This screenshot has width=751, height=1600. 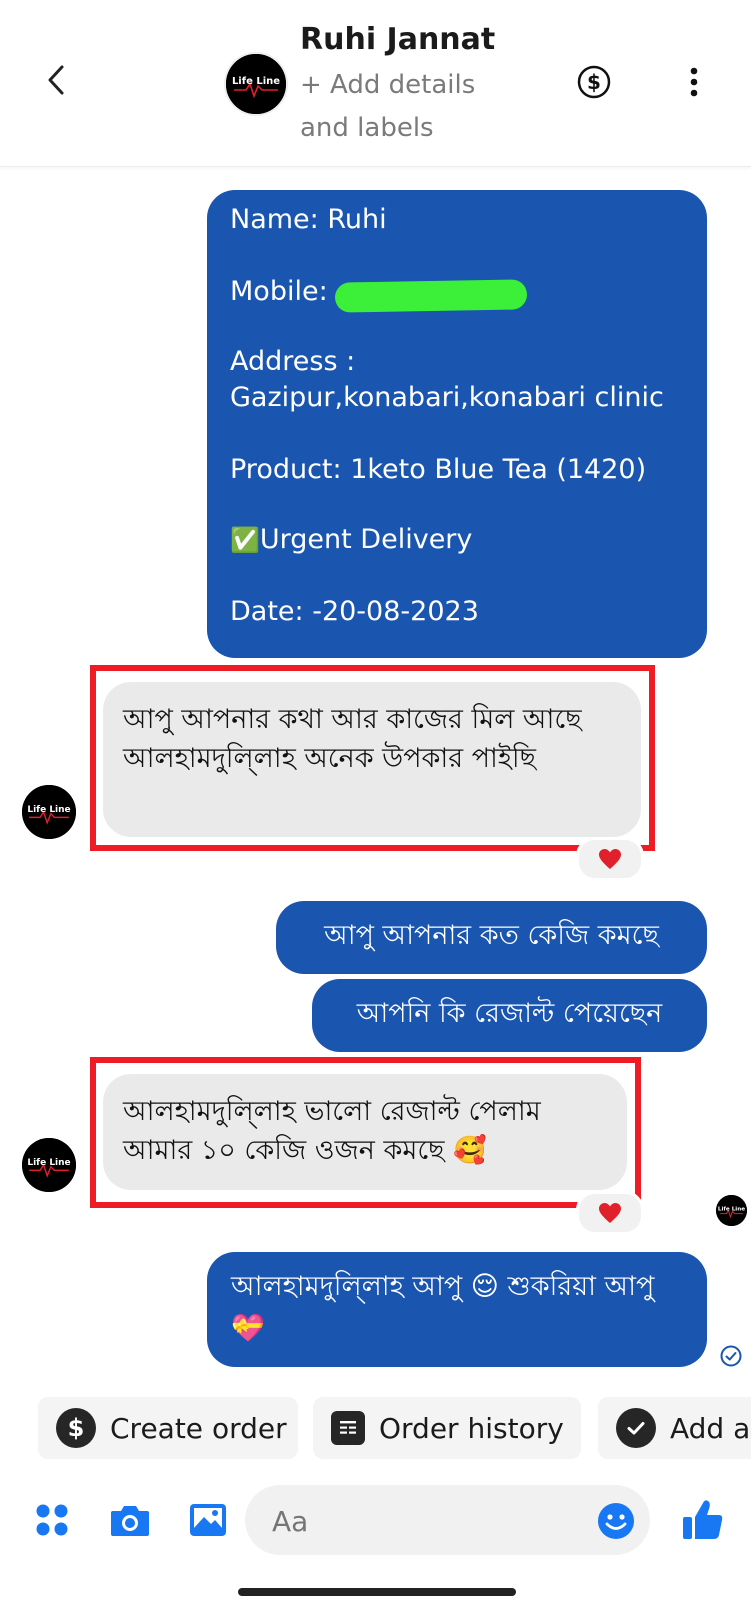 I want to click on outgoing-message: আলহামদুলি্লাহ আপু 😌 শুকরিয়া আপু 💝, so click(x=457, y=1309).